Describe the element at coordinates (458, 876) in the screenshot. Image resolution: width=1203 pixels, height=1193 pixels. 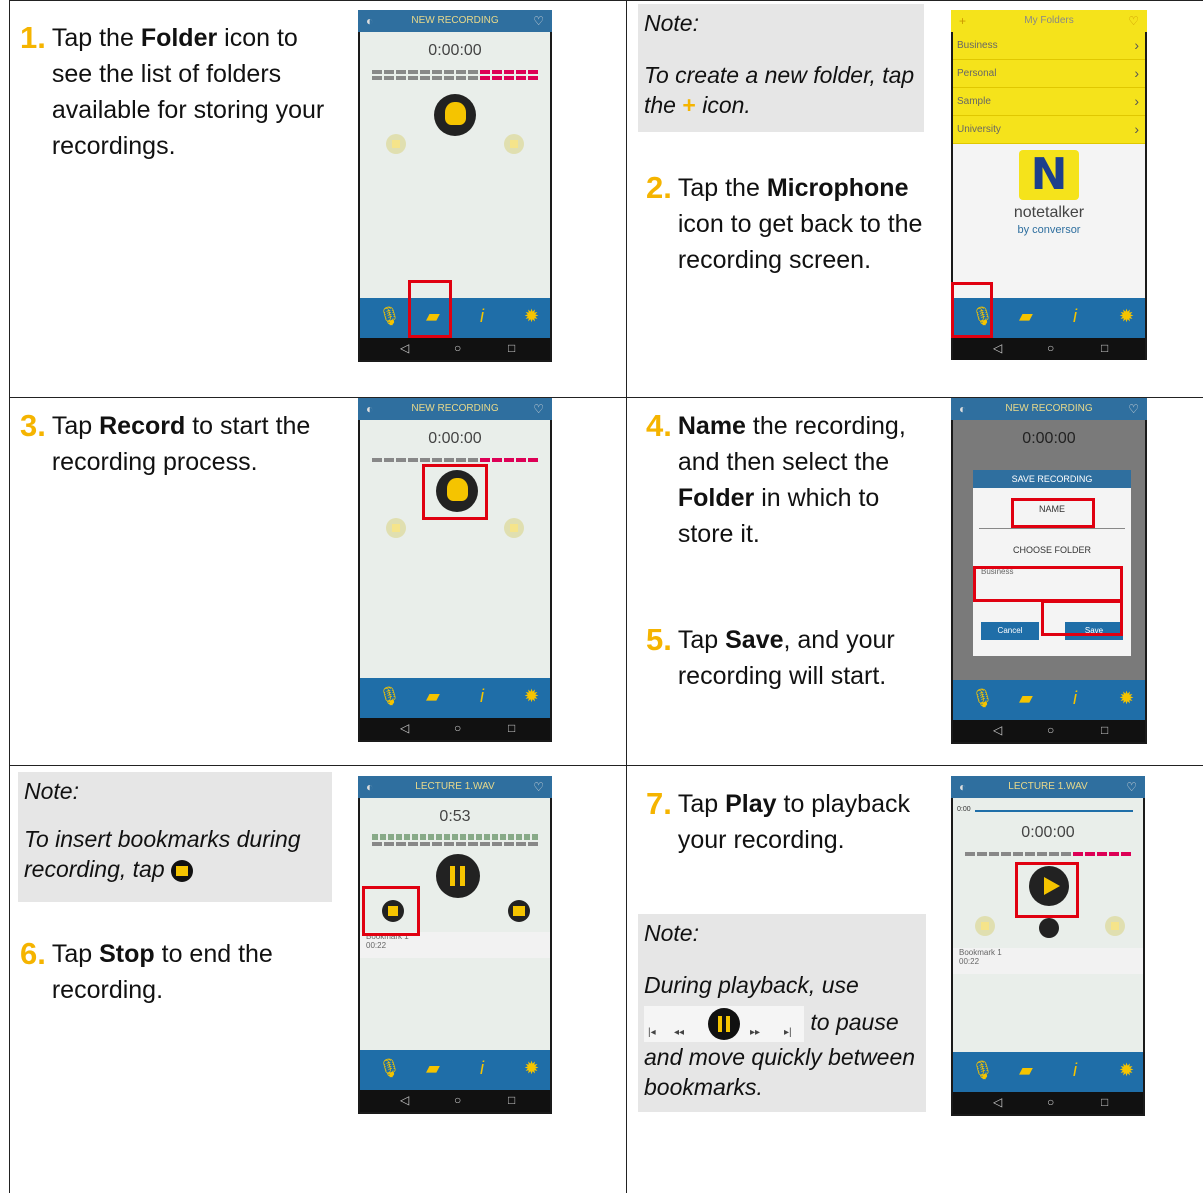
I see `pause-icon` at that location.